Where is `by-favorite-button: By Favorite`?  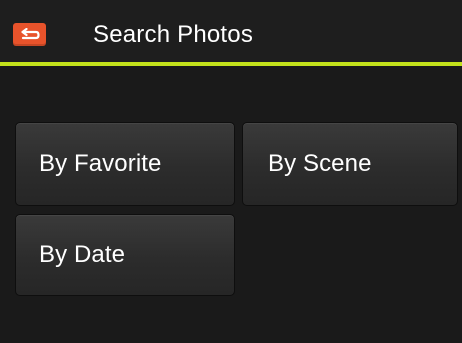
by-favorite-button: By Favorite is located at coordinates (125, 164).